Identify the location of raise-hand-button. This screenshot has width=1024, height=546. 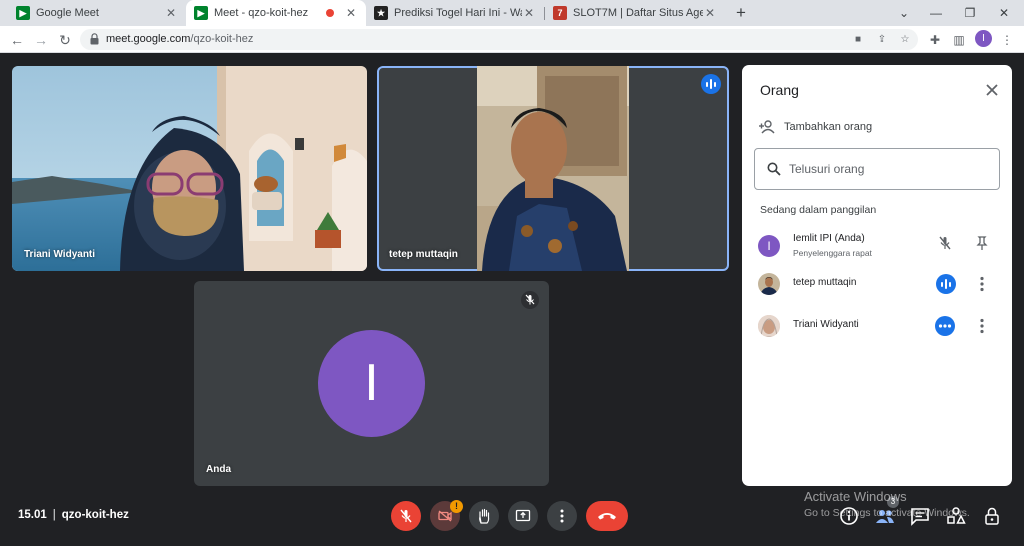
(484, 516).